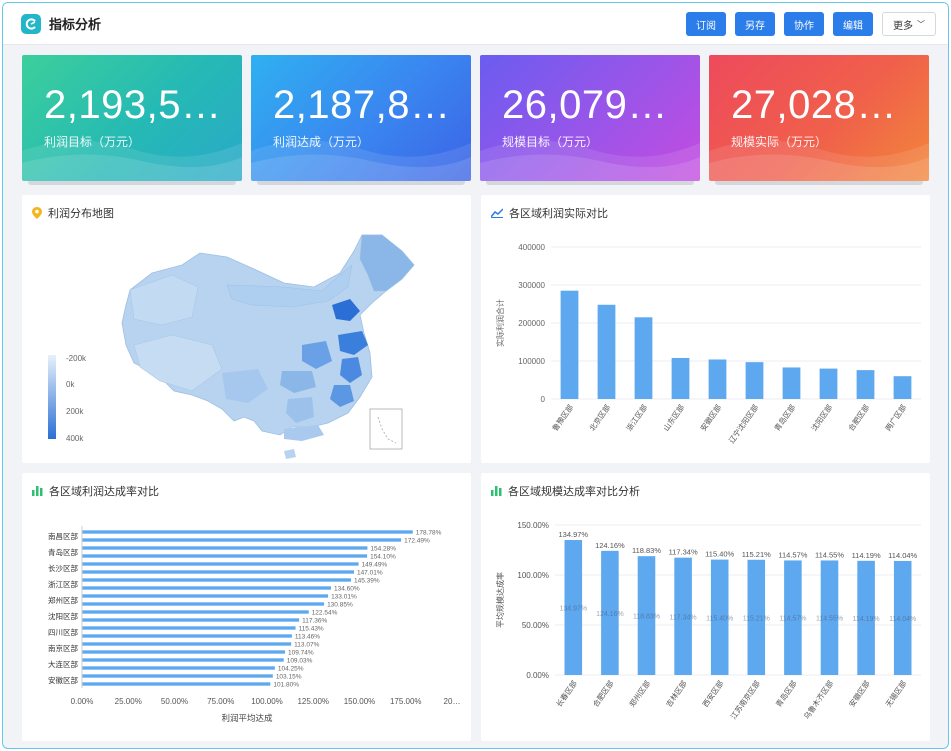 The image size is (951, 751). What do you see at coordinates (347, 589) in the screenshot?
I see `data-label: 134.60%` at bounding box center [347, 589].